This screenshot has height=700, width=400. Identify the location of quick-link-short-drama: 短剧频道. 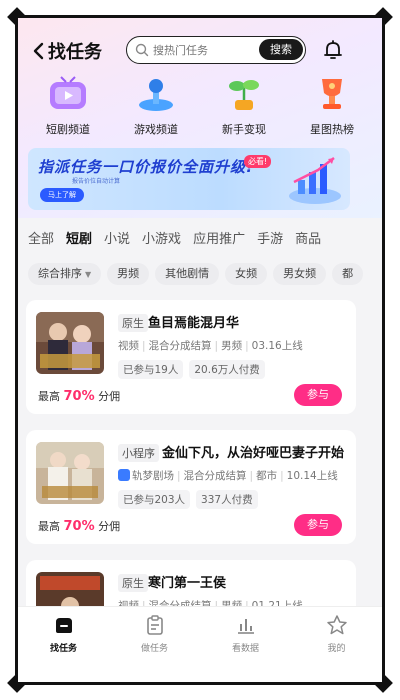
(68, 106).